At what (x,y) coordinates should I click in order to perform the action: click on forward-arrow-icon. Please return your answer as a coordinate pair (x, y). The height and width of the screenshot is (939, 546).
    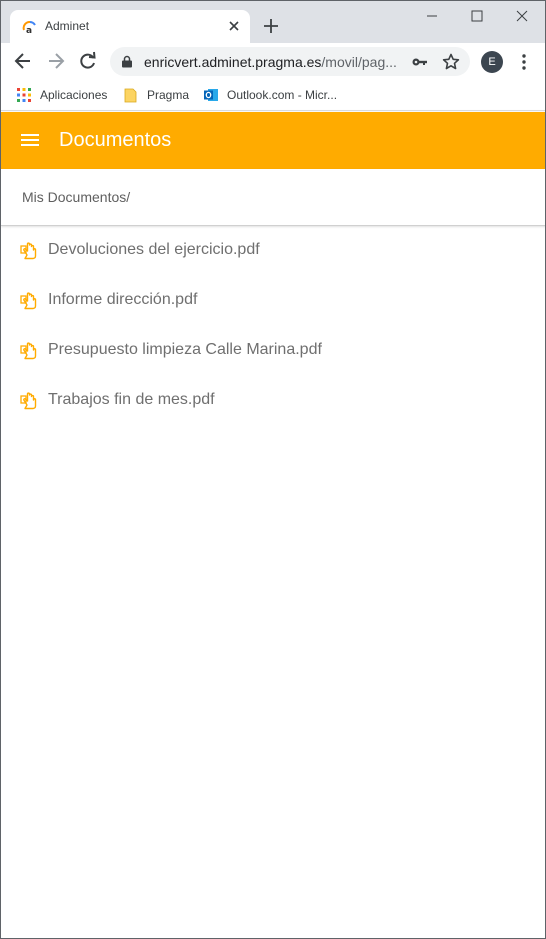
    Looking at the image, I should click on (56, 61).